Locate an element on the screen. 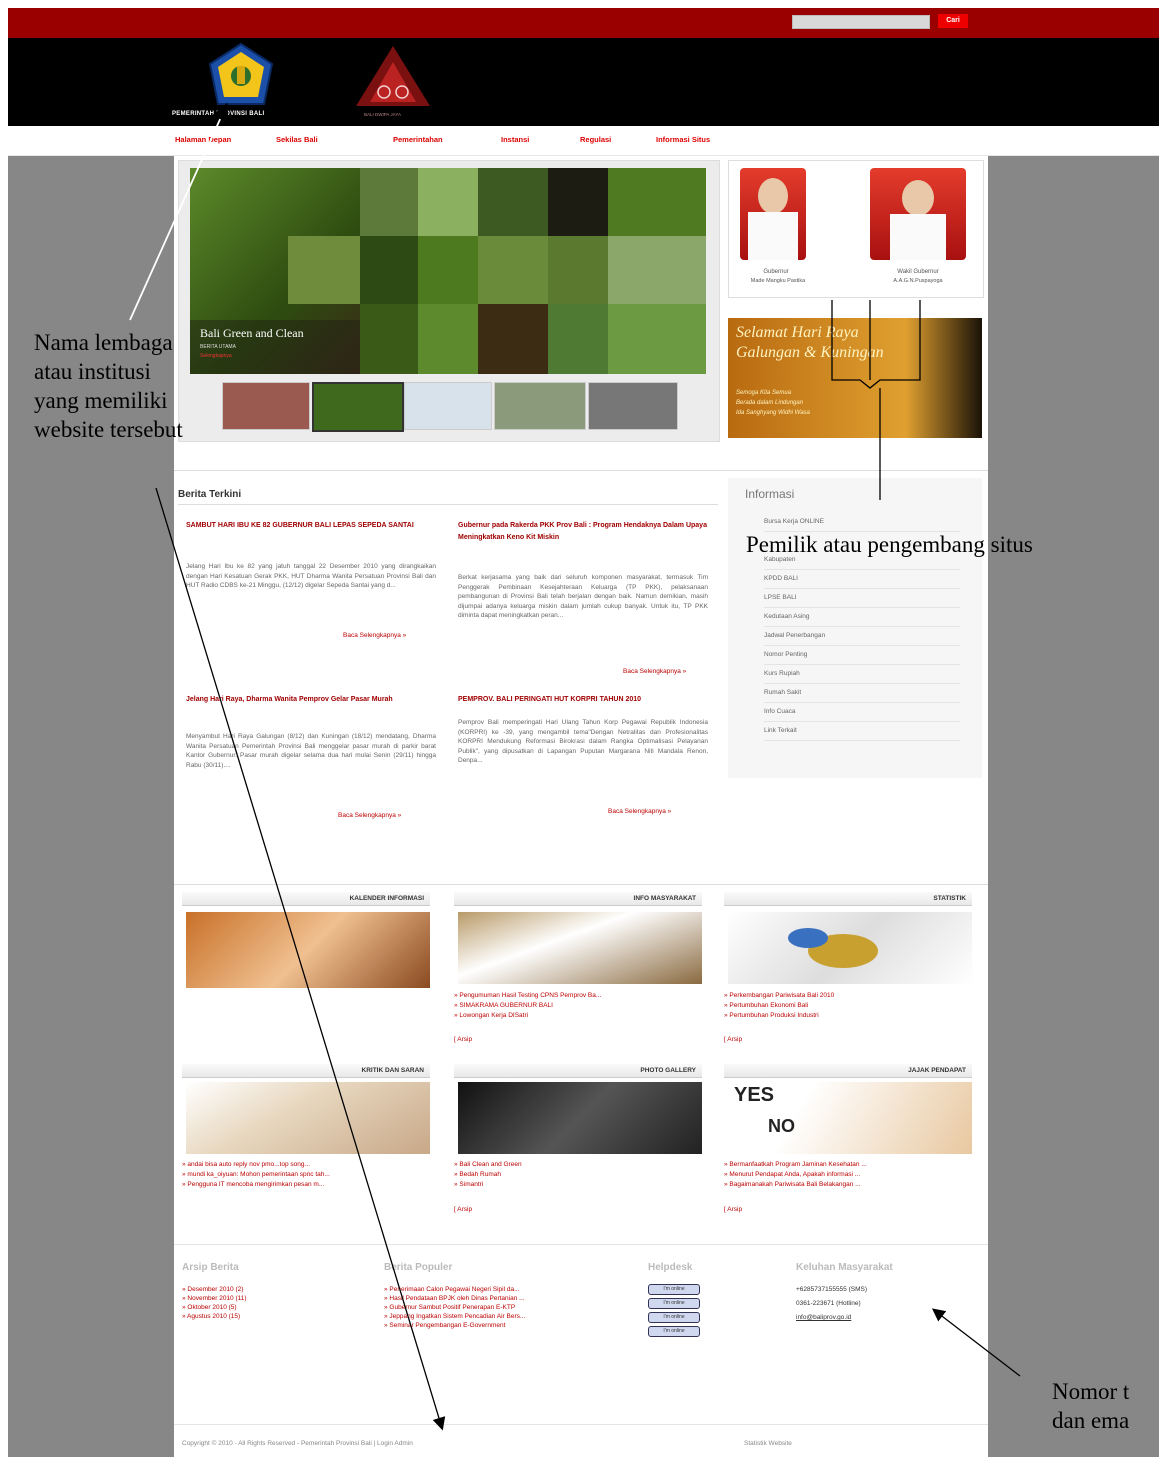  annotation-contact: Nomor t dan ema is located at coordinates (1090, 1406).